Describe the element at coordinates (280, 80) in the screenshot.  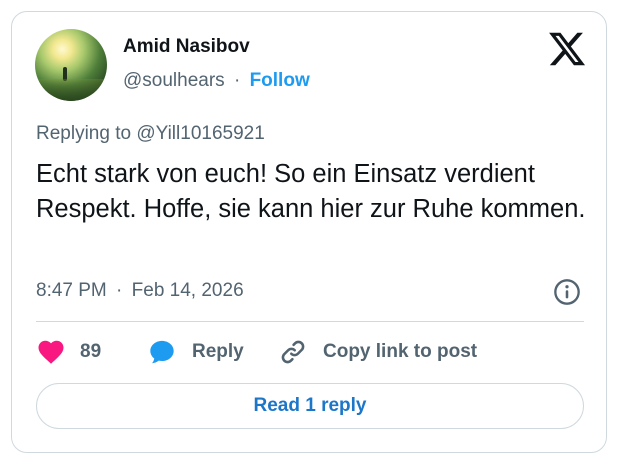
I see `follow-button: Follow` at that location.